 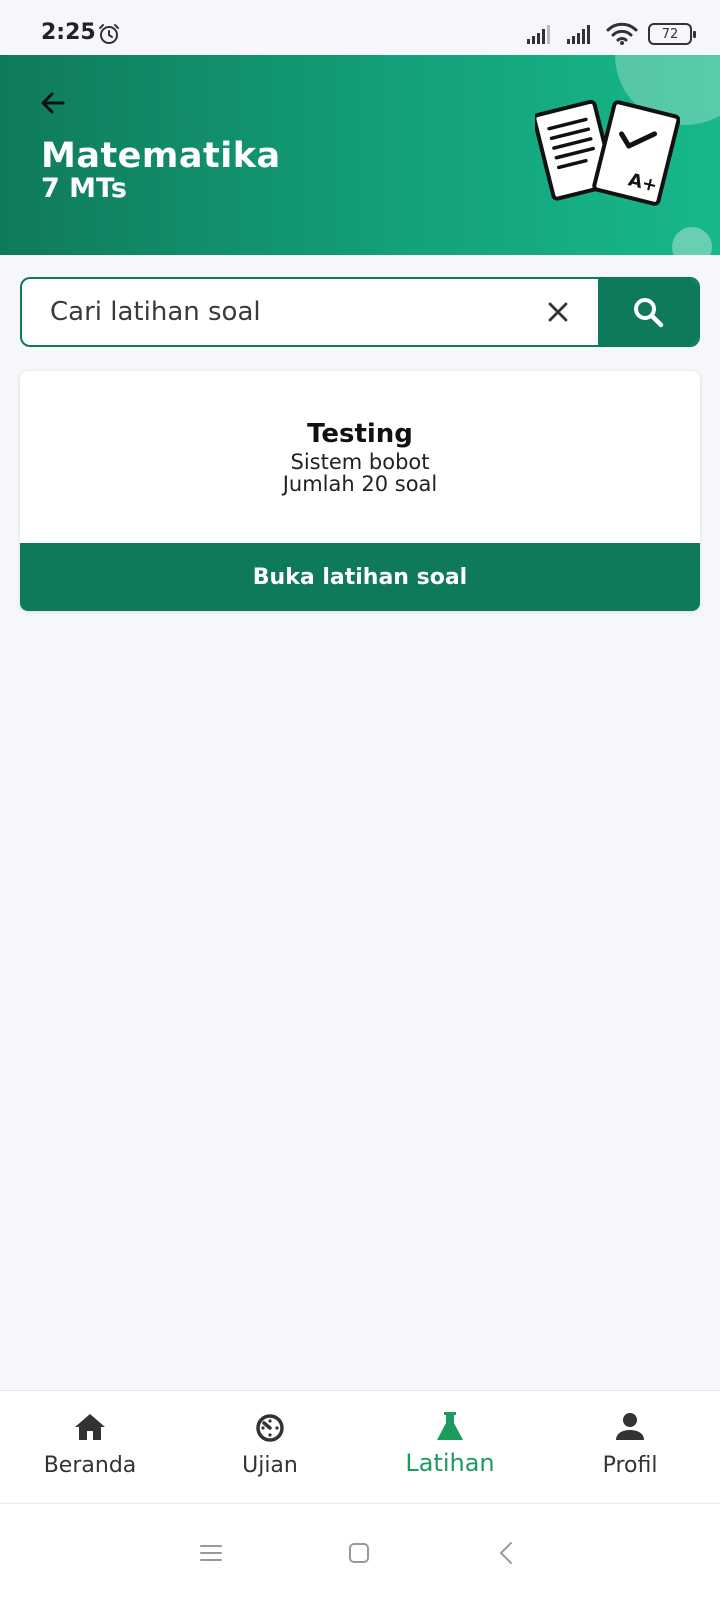 I want to click on alarm-icon, so click(x=109, y=34).